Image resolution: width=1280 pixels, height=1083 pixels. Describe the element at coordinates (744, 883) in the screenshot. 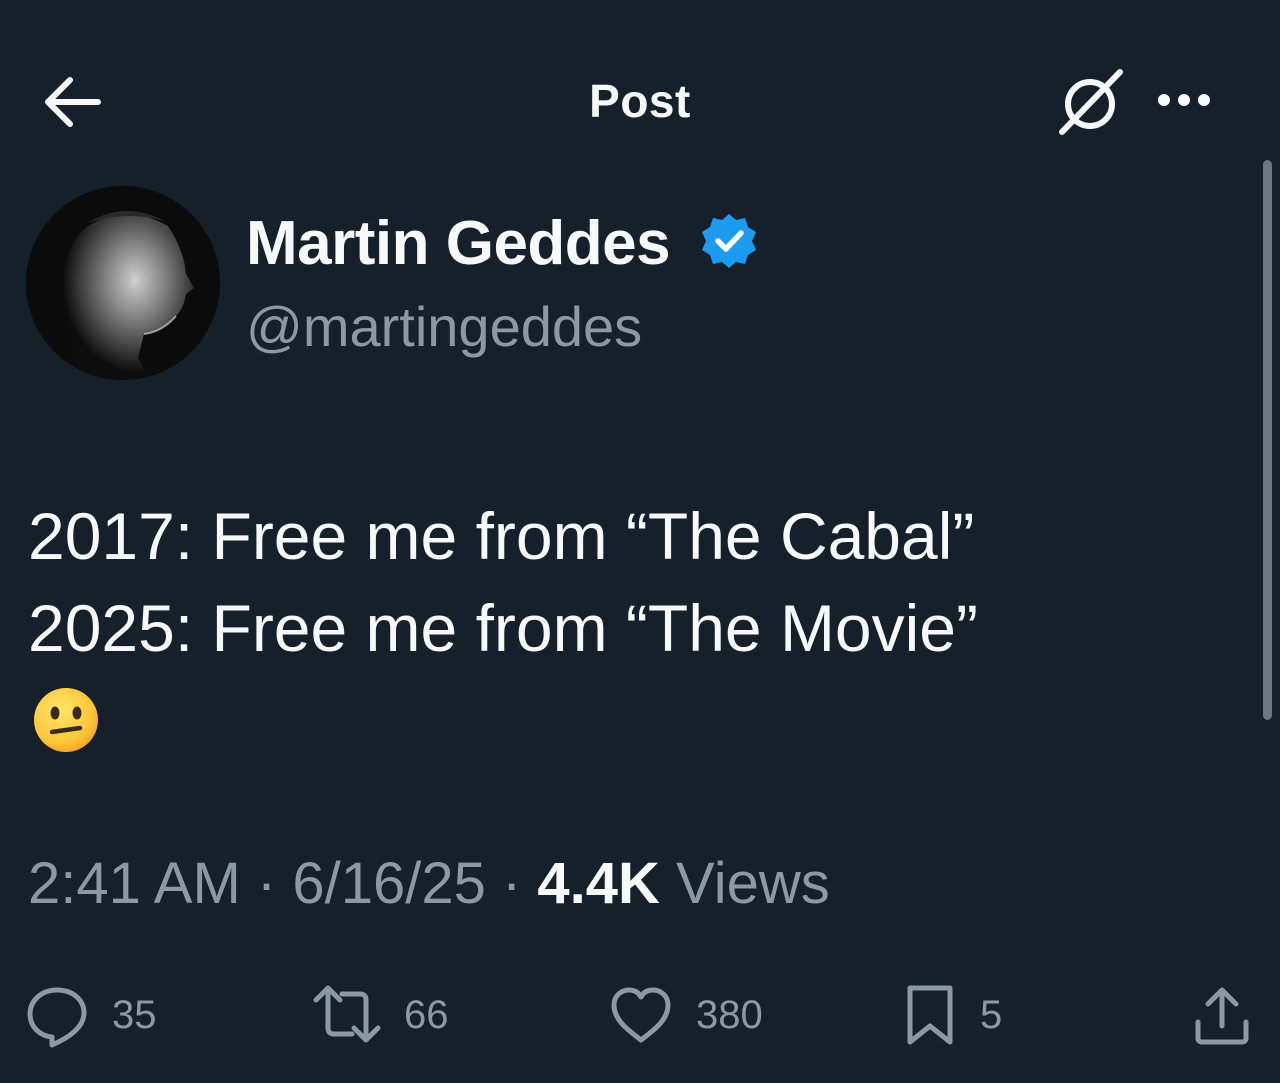

I see `views-label: Views` at that location.